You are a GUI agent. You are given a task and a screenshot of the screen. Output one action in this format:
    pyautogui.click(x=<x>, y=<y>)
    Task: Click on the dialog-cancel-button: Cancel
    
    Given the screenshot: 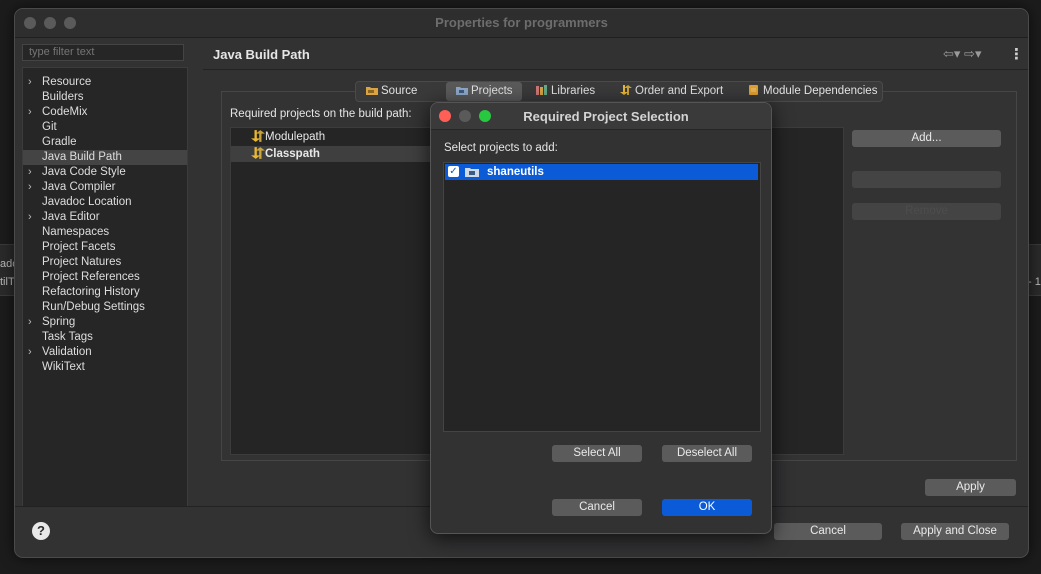 What is the action you would take?
    pyautogui.click(x=597, y=507)
    